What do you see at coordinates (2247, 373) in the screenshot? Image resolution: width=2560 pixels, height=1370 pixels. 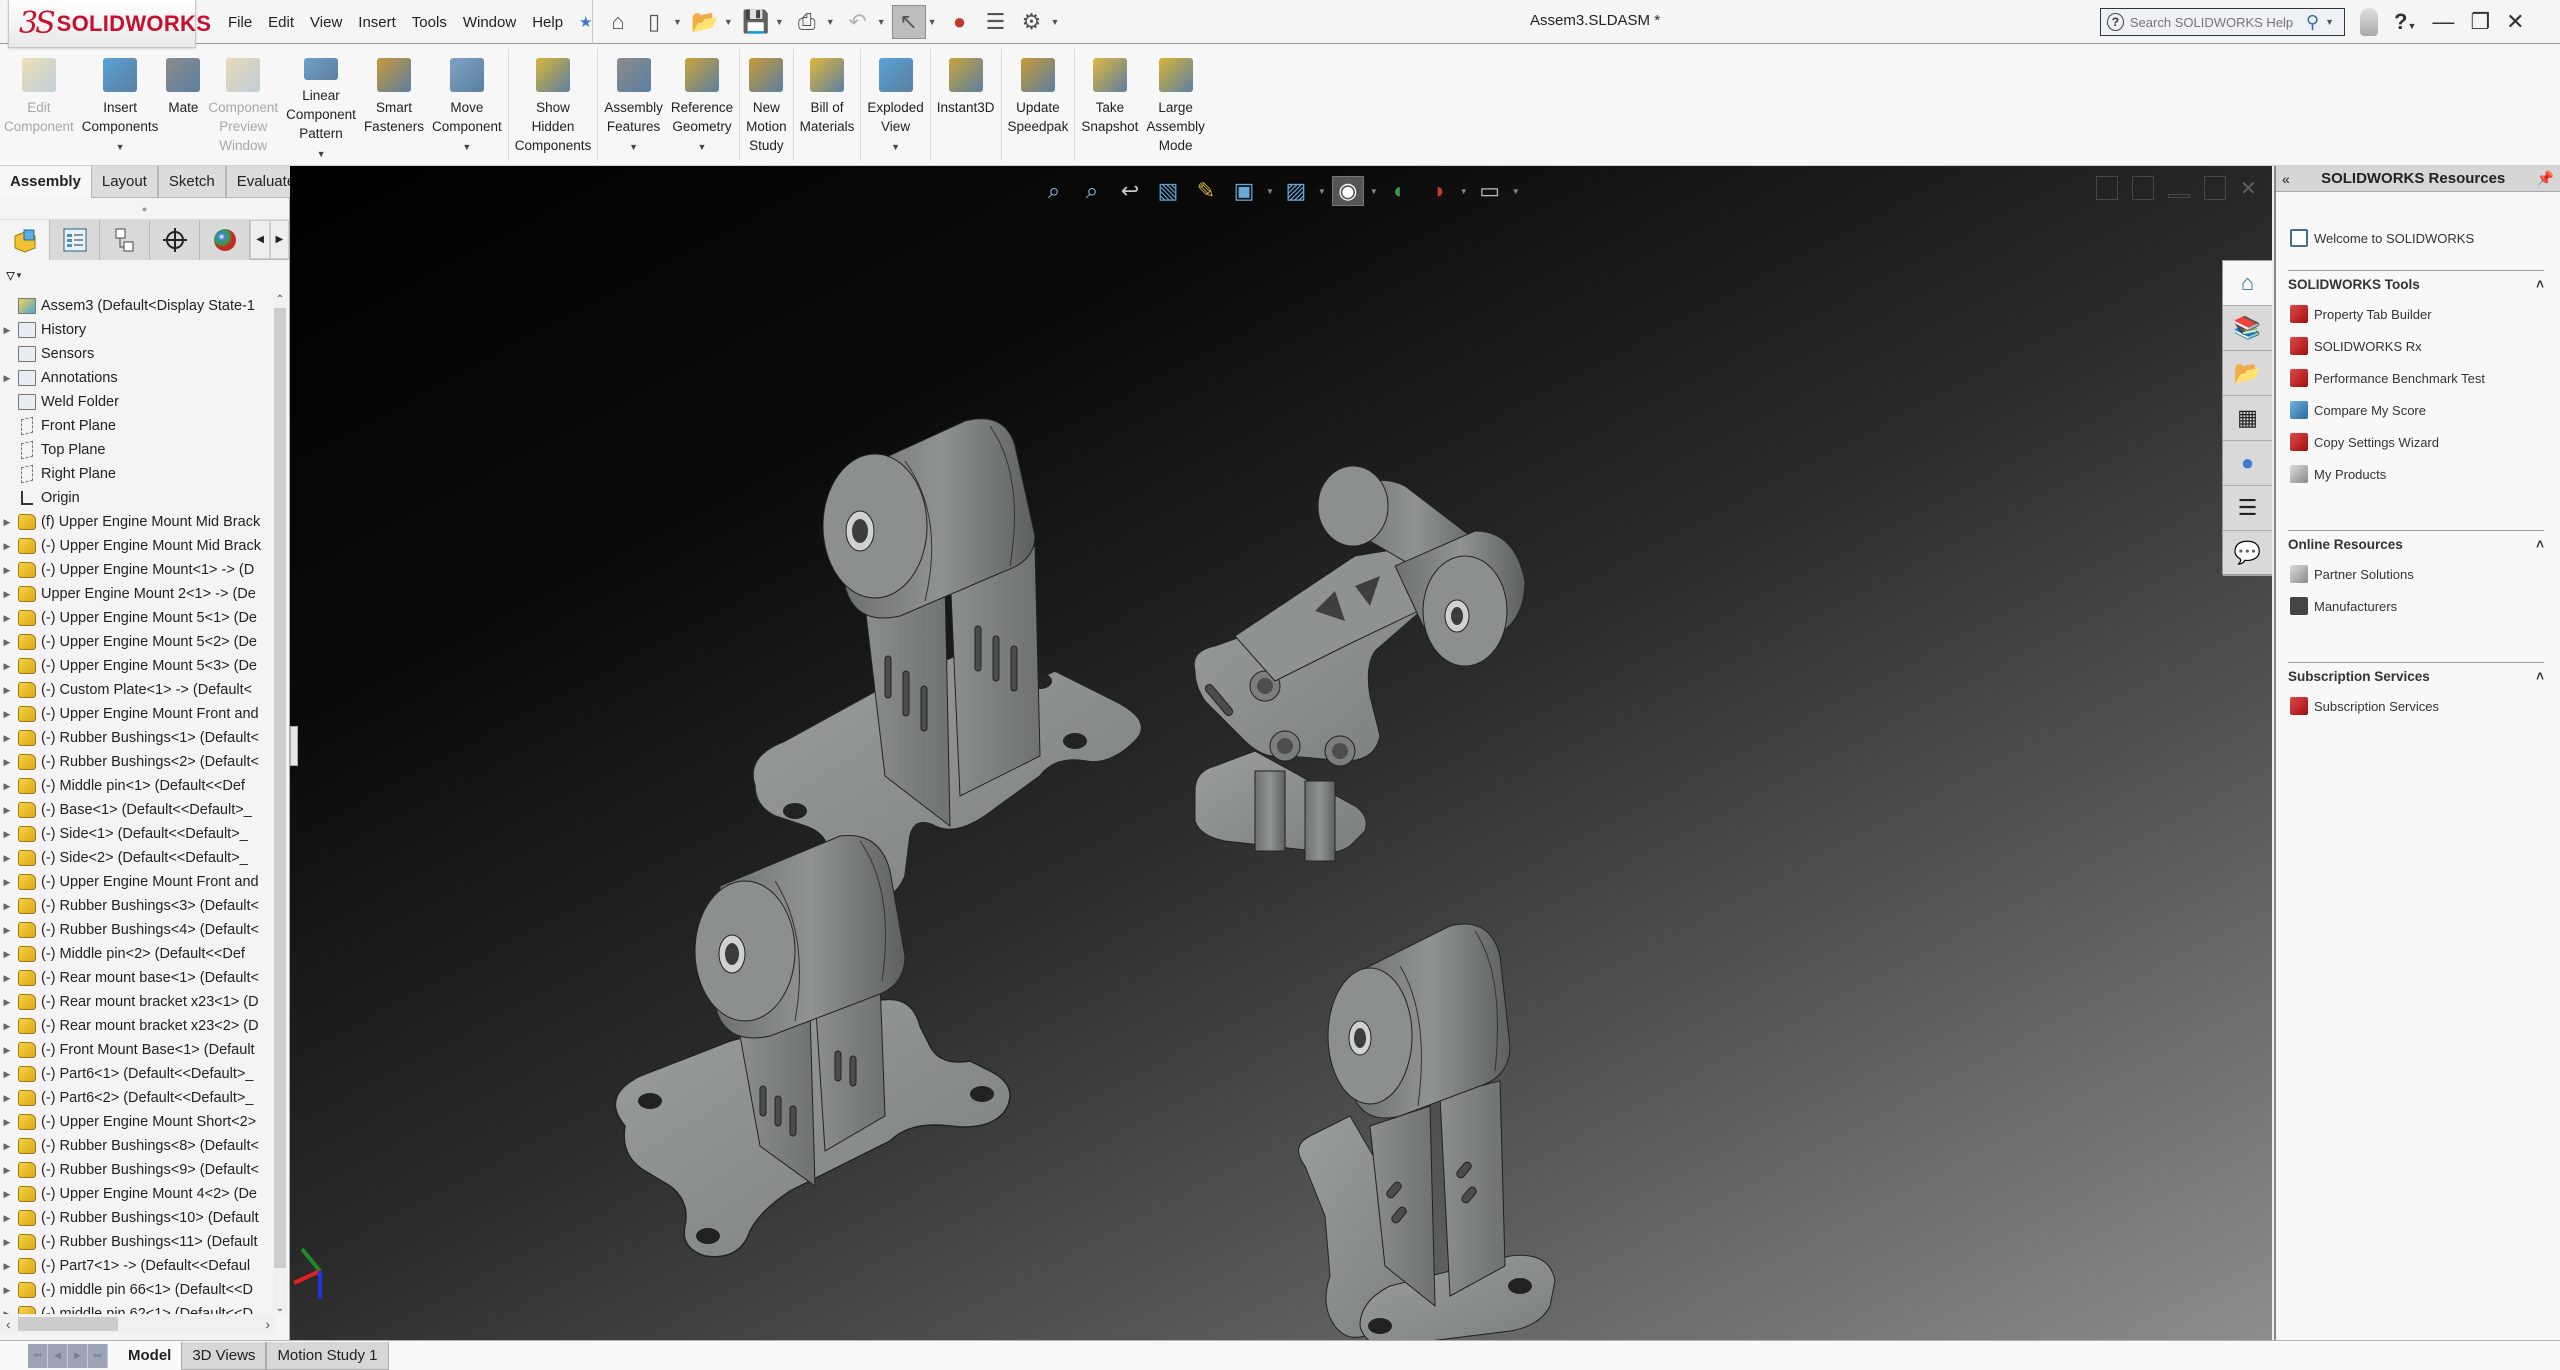 I see `file-explorer-icon: 📂` at bounding box center [2247, 373].